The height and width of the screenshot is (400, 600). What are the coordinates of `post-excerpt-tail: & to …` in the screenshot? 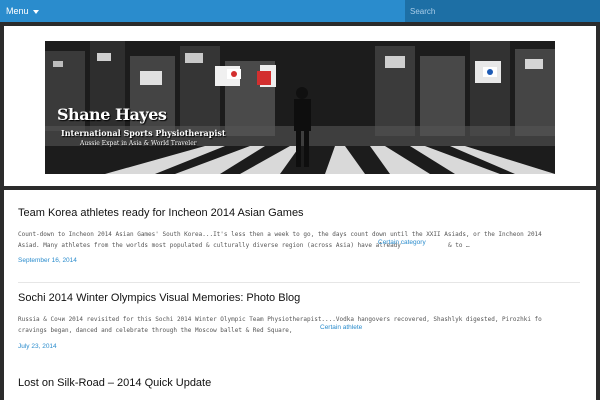 It's located at (459, 245).